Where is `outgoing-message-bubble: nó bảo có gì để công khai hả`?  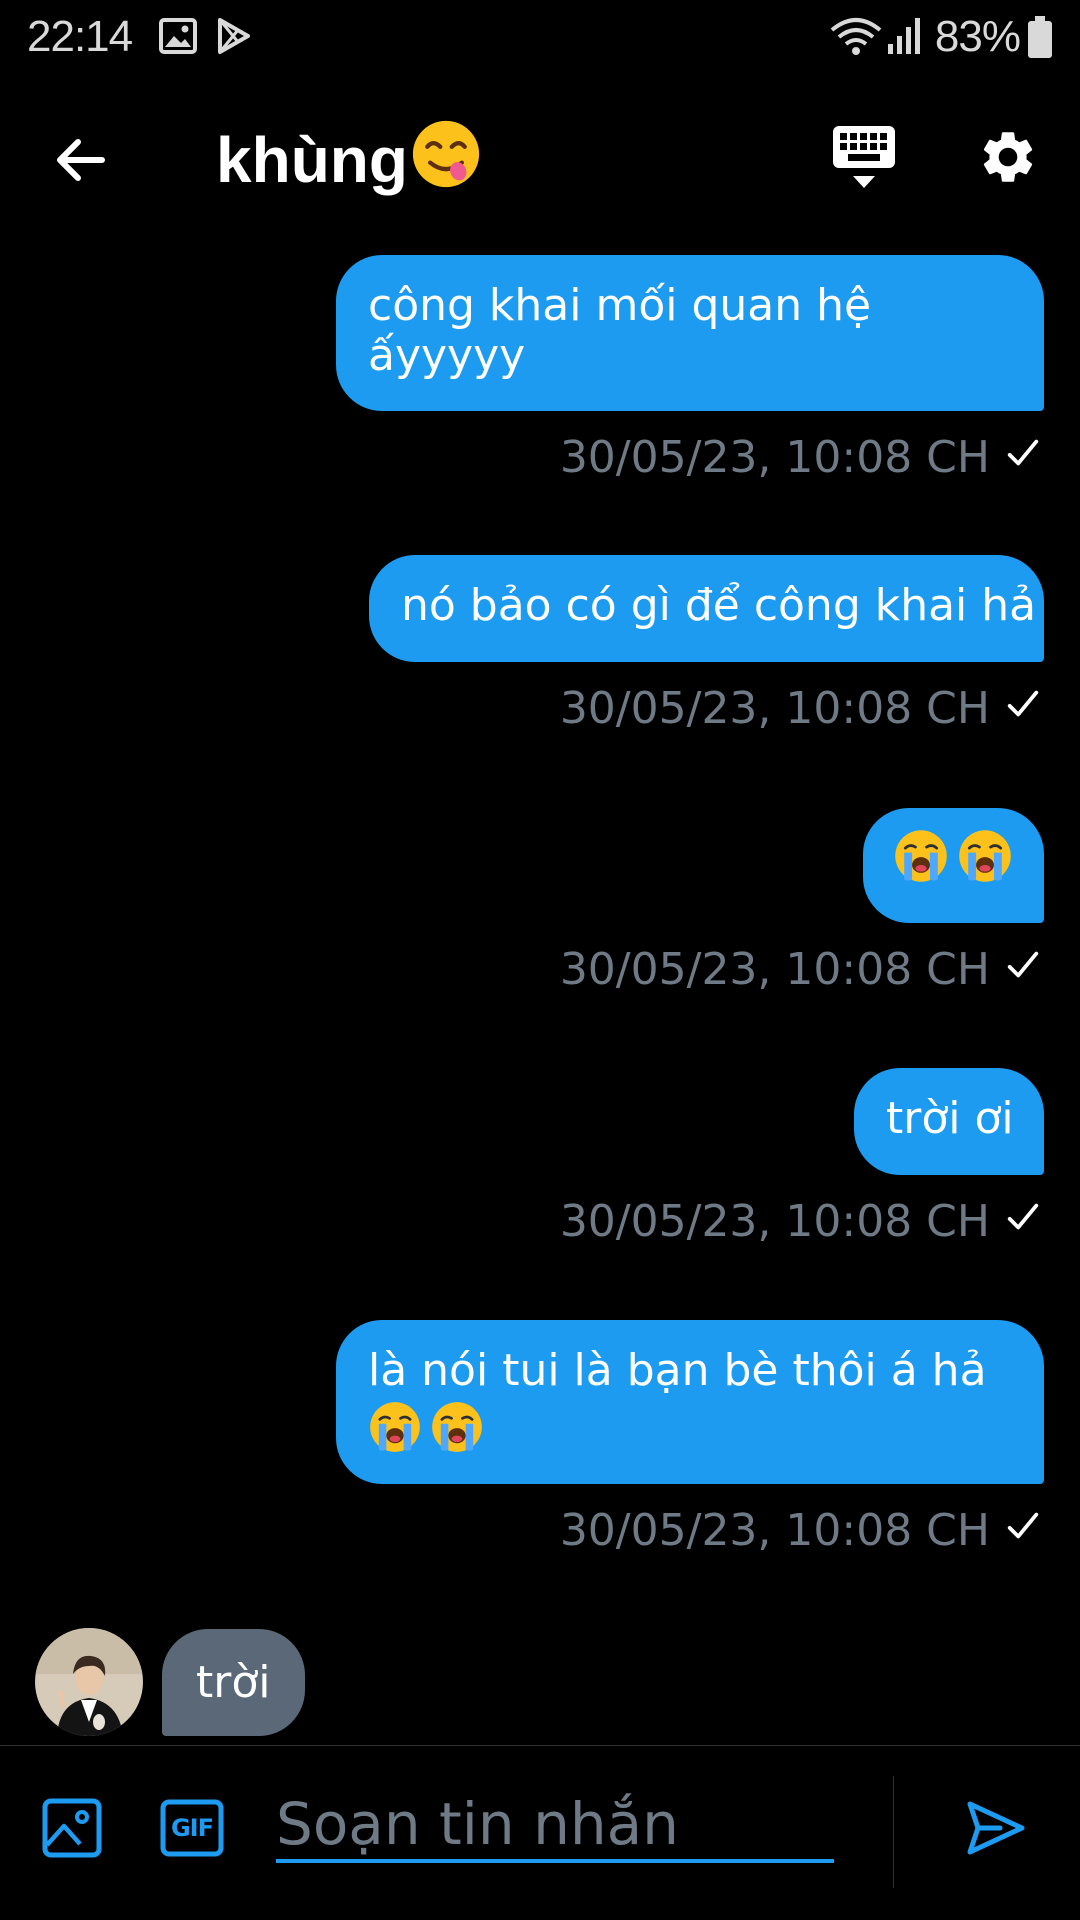 outgoing-message-bubble: nó bảo có gì để công khai hả is located at coordinates (706, 608).